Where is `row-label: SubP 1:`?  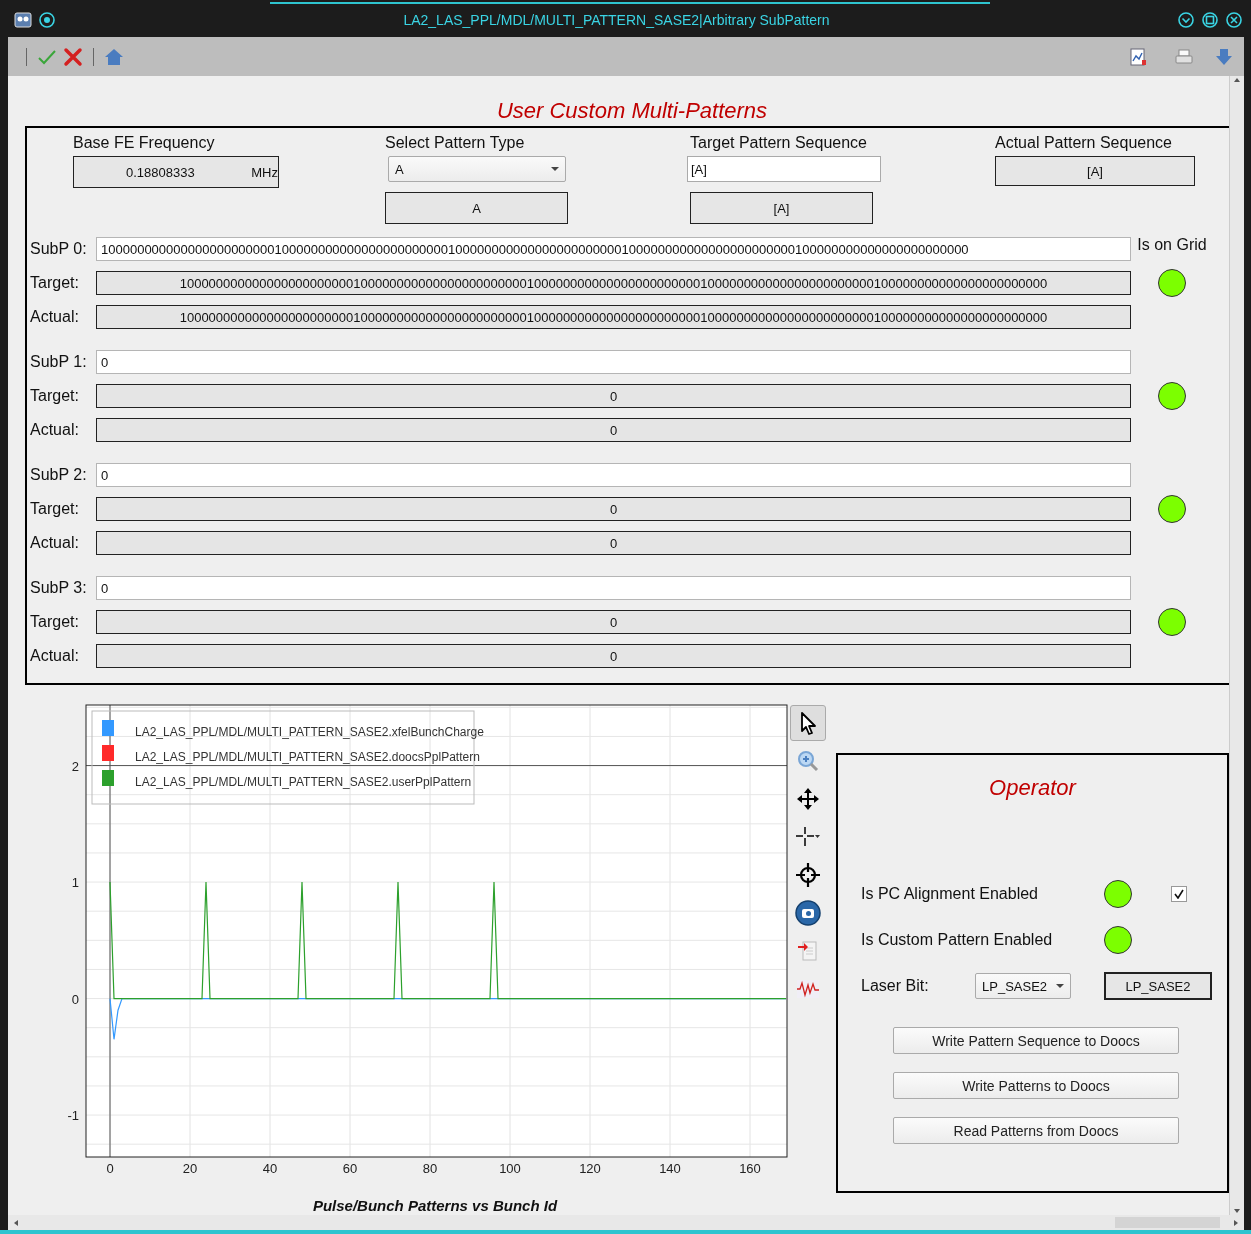 row-label: SubP 1: is located at coordinates (58, 362).